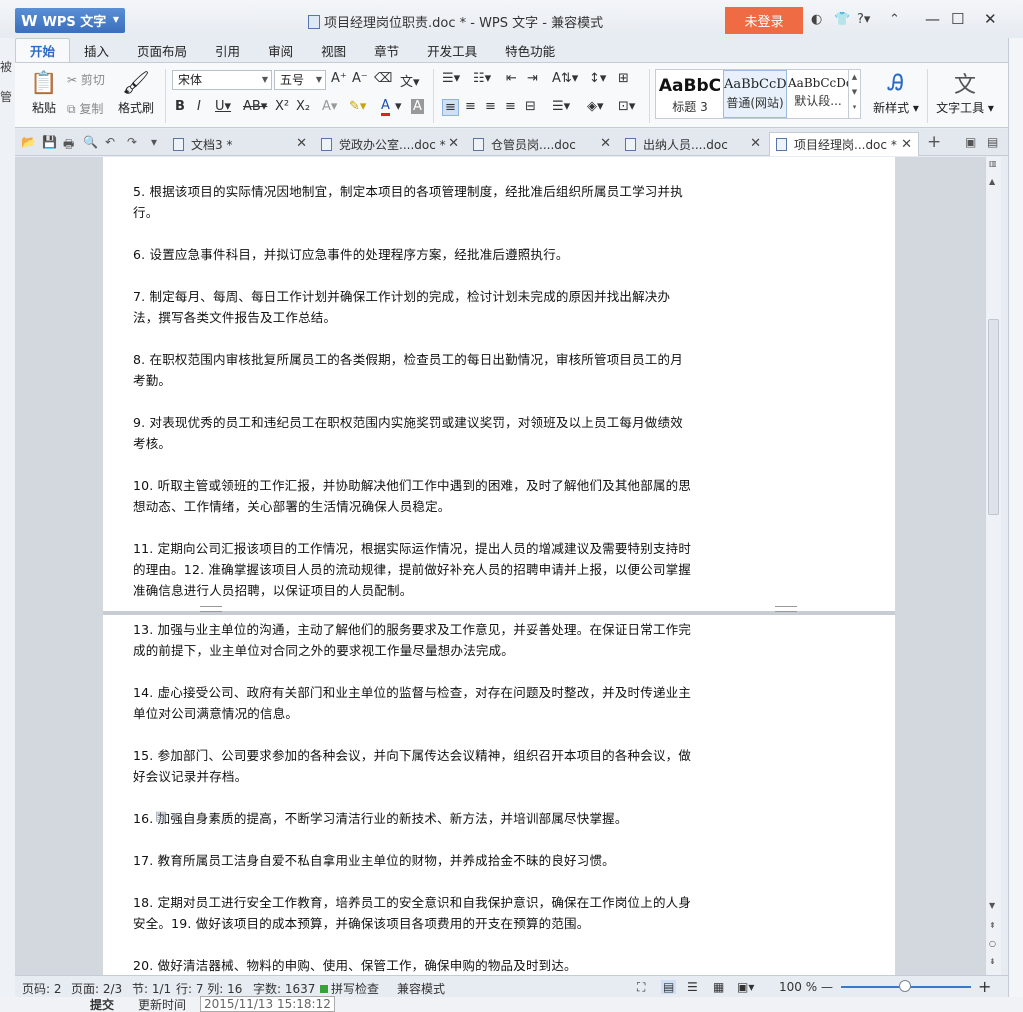 This screenshot has width=1023, height=1012. What do you see at coordinates (386, 50) in the screenshot?
I see `tab-chapter: 章节` at bounding box center [386, 50].